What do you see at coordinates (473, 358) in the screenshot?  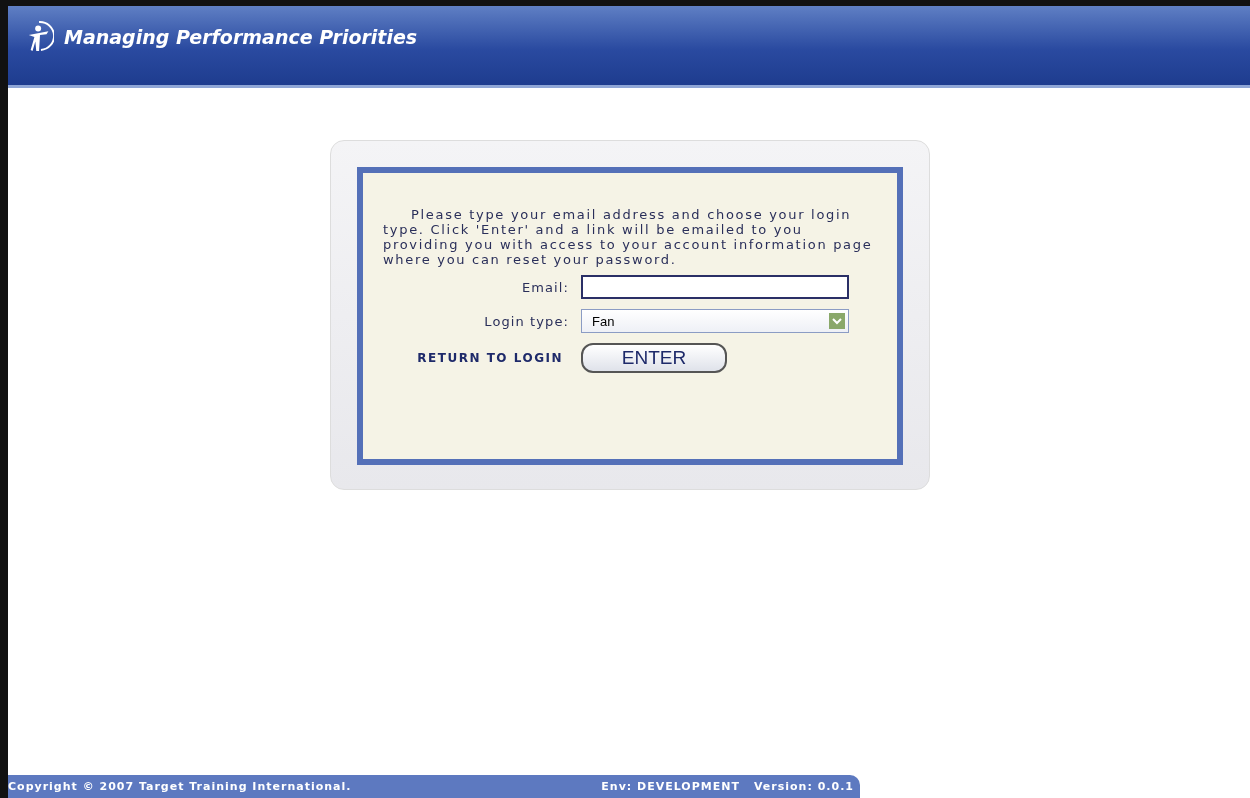 I see `return-to-login-link: RETURN TO LOGIN` at bounding box center [473, 358].